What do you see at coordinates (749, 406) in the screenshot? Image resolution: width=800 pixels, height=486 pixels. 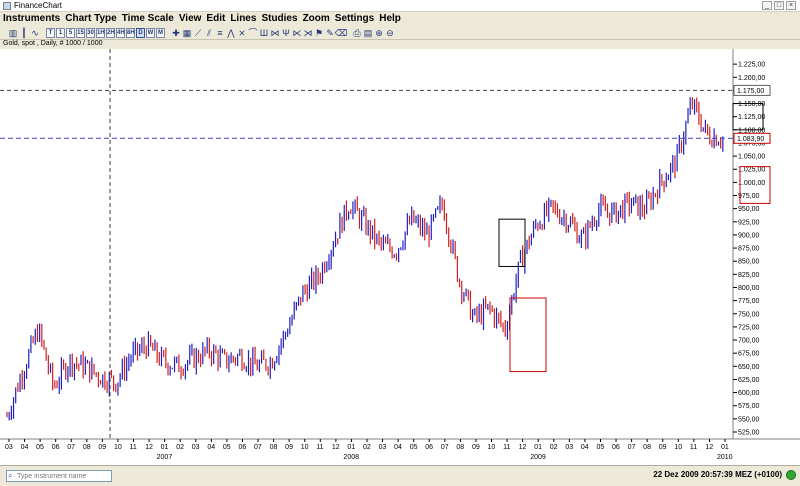 I see `y-tick-label: 575,00` at bounding box center [749, 406].